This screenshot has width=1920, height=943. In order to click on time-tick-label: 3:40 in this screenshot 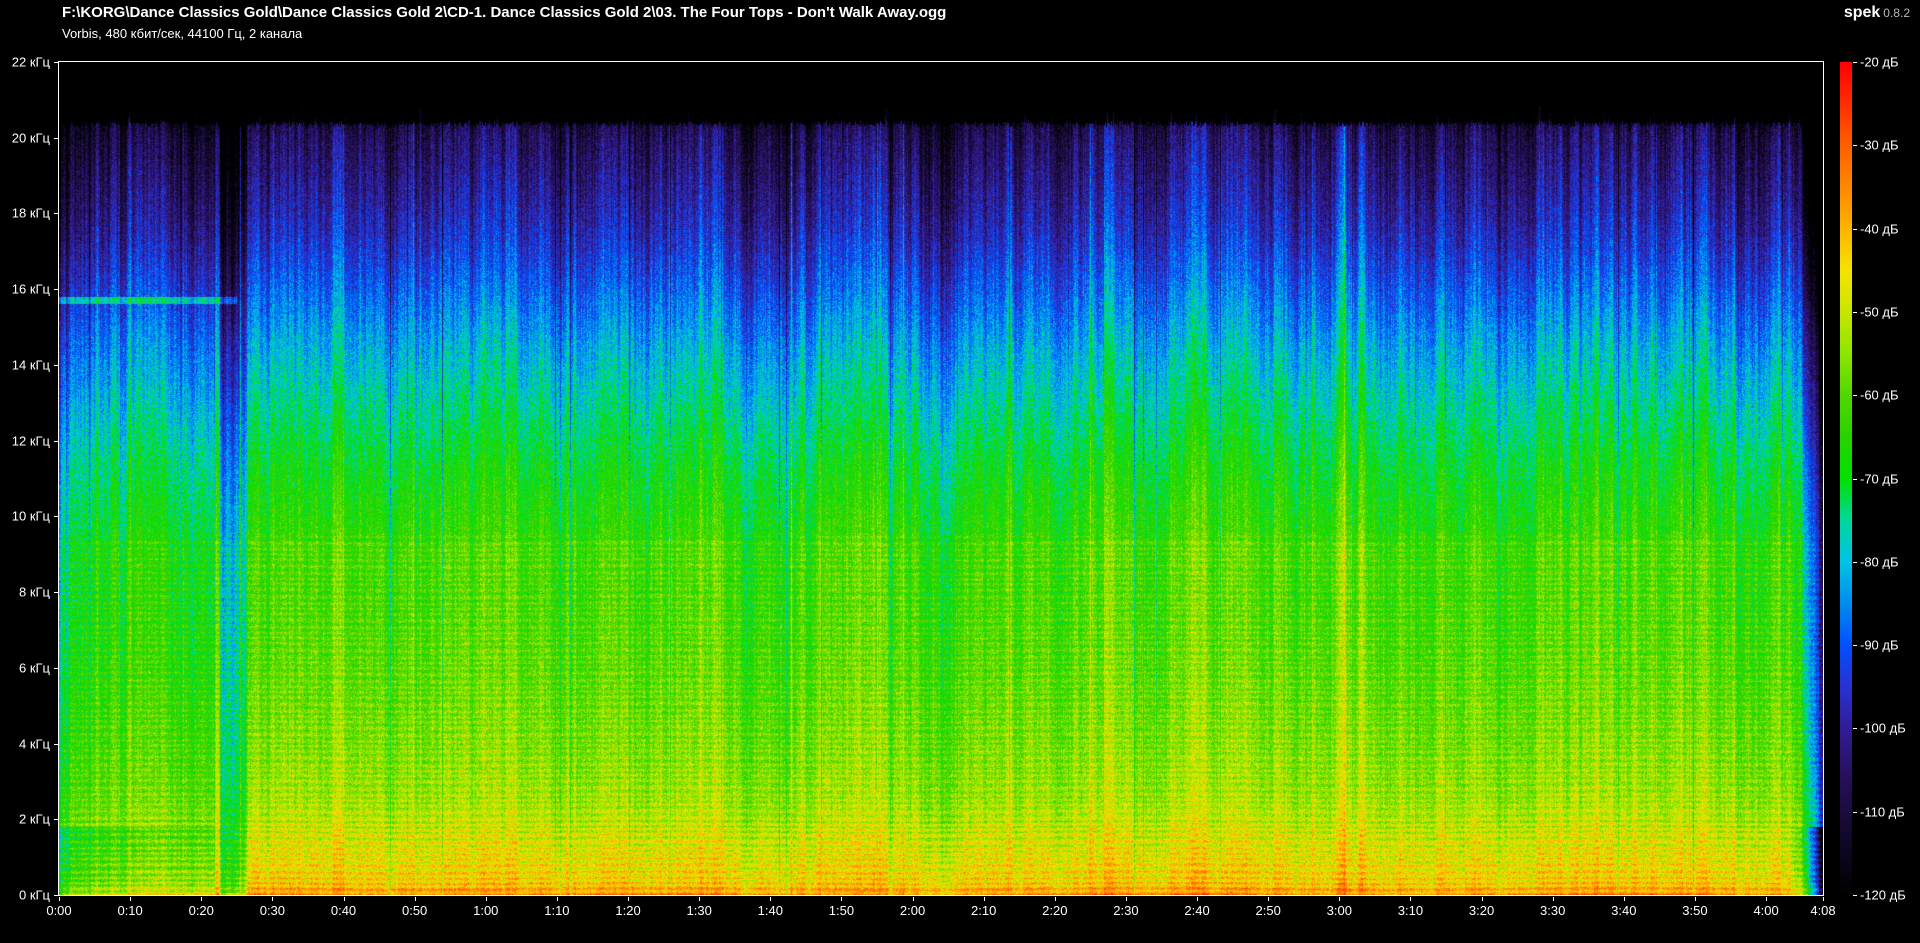, I will do `click(1624, 910)`.